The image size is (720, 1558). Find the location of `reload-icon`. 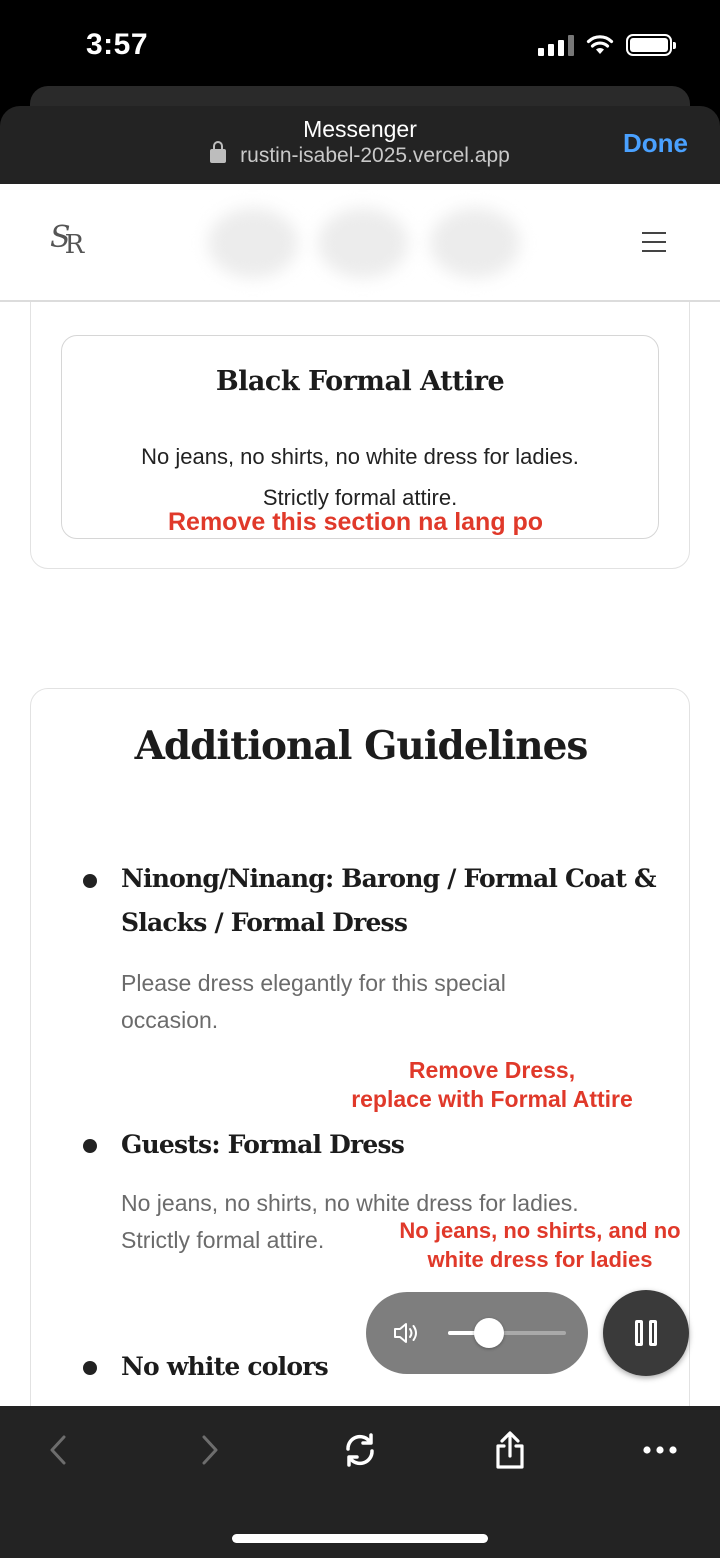

reload-icon is located at coordinates (360, 1450).